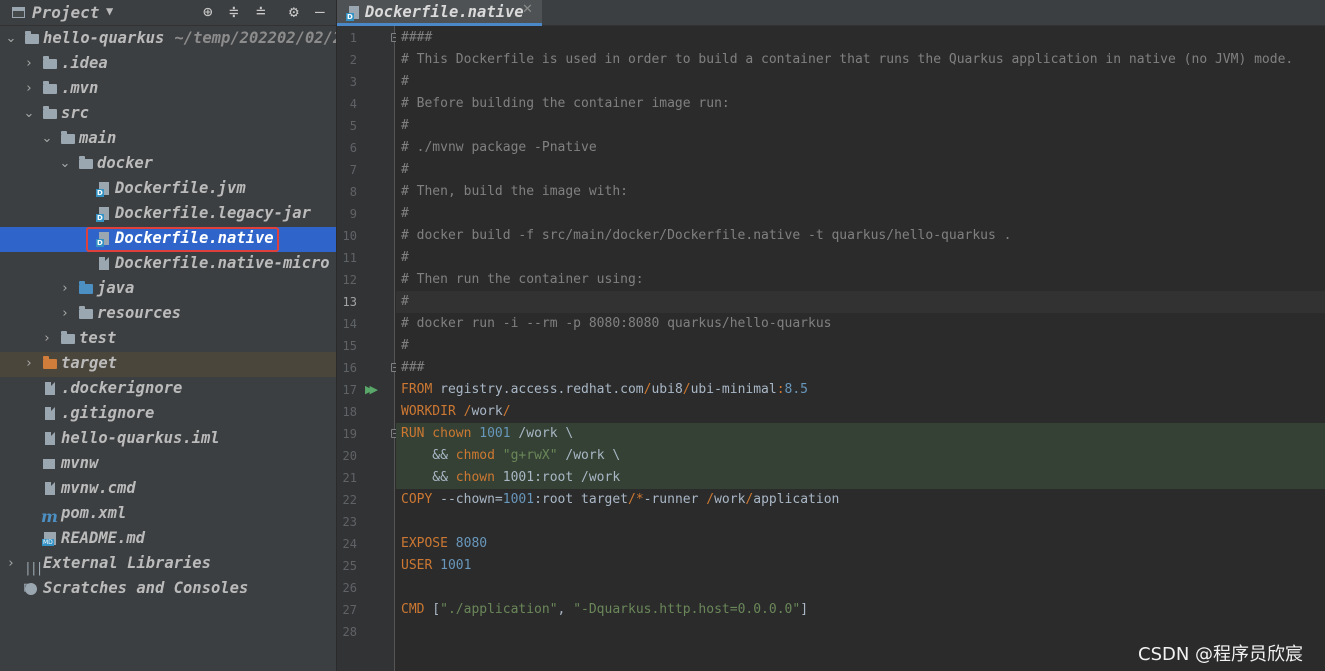 This screenshot has height=671, width=1325. I want to click on tree-item-resources: › resources, so click(168, 314).